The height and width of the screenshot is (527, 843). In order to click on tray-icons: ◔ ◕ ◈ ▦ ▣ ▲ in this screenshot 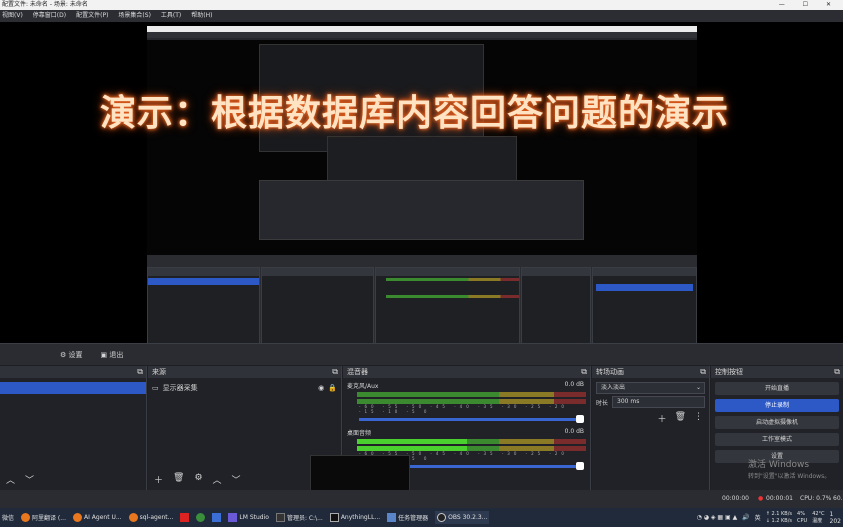, I will do `click(717, 517)`.